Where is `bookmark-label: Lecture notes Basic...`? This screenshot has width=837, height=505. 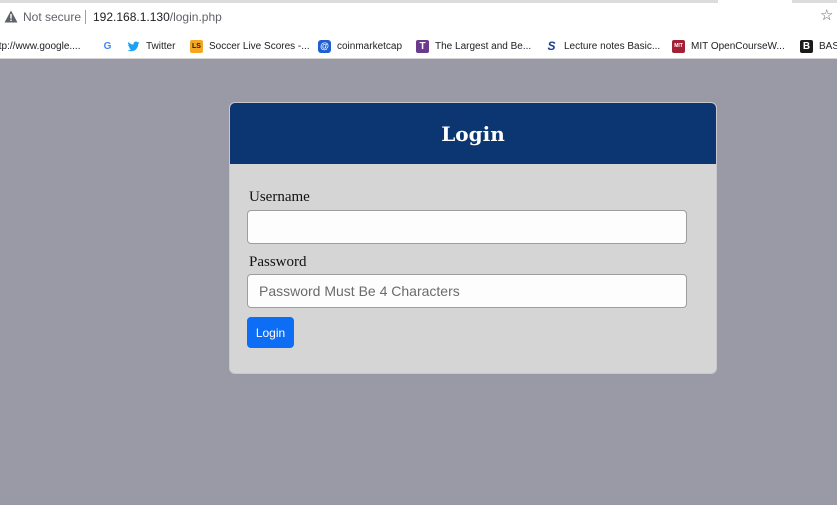 bookmark-label: Lecture notes Basic... is located at coordinates (612, 46).